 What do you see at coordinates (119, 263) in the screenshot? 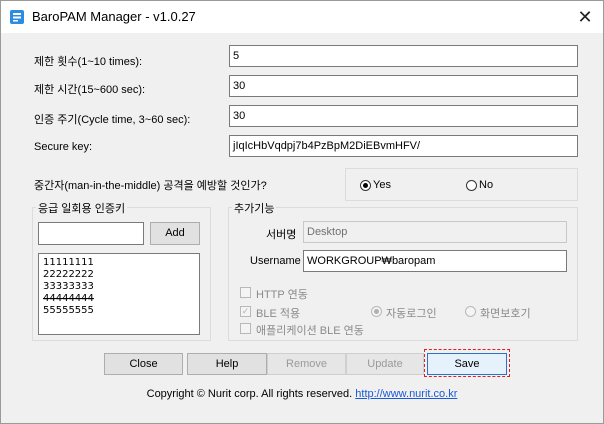
I see `list-item: 11111111` at bounding box center [119, 263].